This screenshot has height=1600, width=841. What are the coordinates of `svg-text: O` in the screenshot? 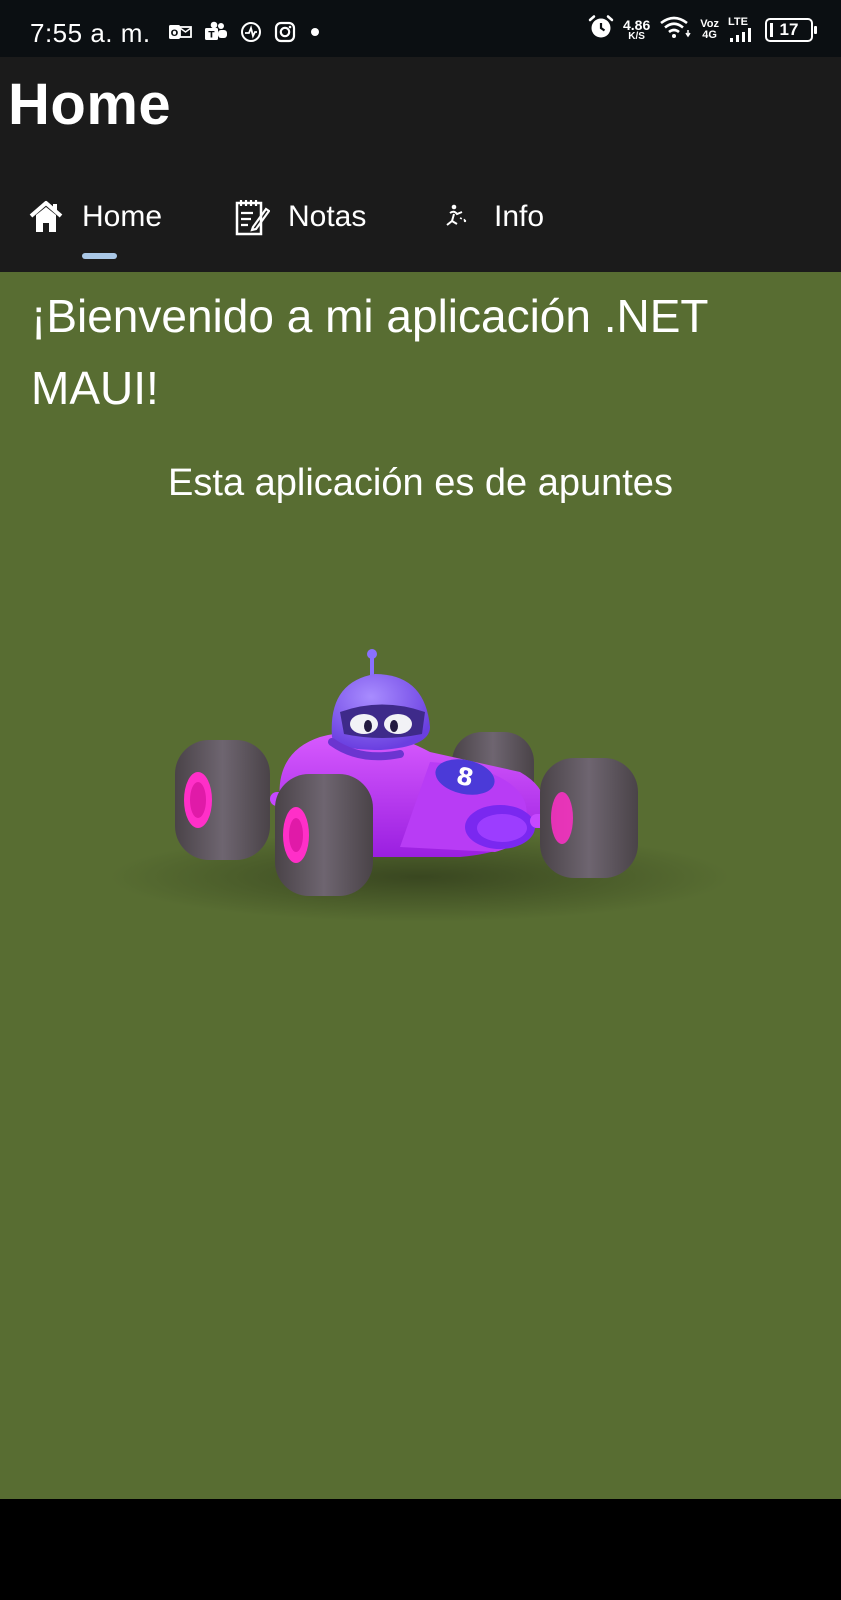 It's located at (175, 34).